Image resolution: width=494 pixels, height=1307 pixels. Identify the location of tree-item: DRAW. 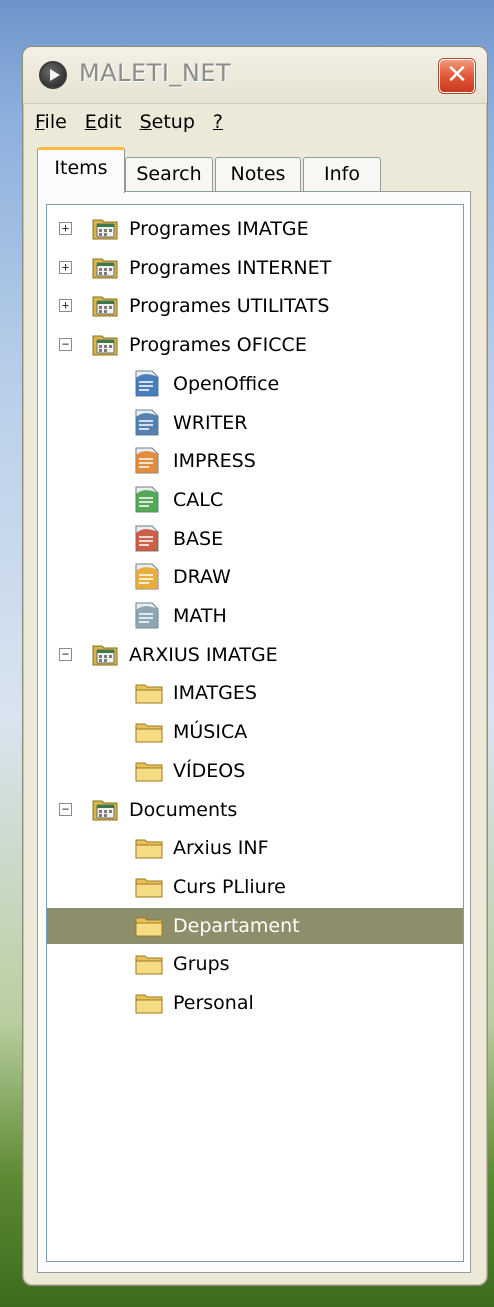
(255, 577).